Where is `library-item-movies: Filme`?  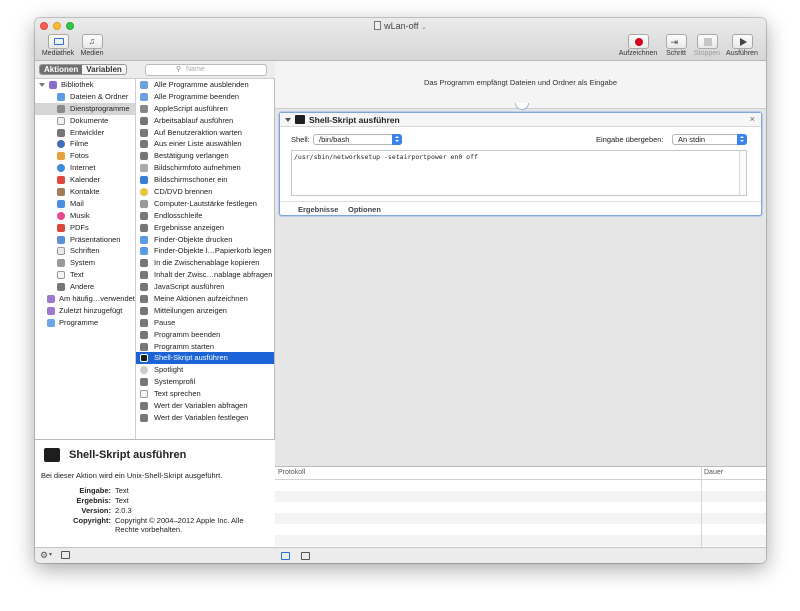
library-item-movies: Filme is located at coordinates (85, 144).